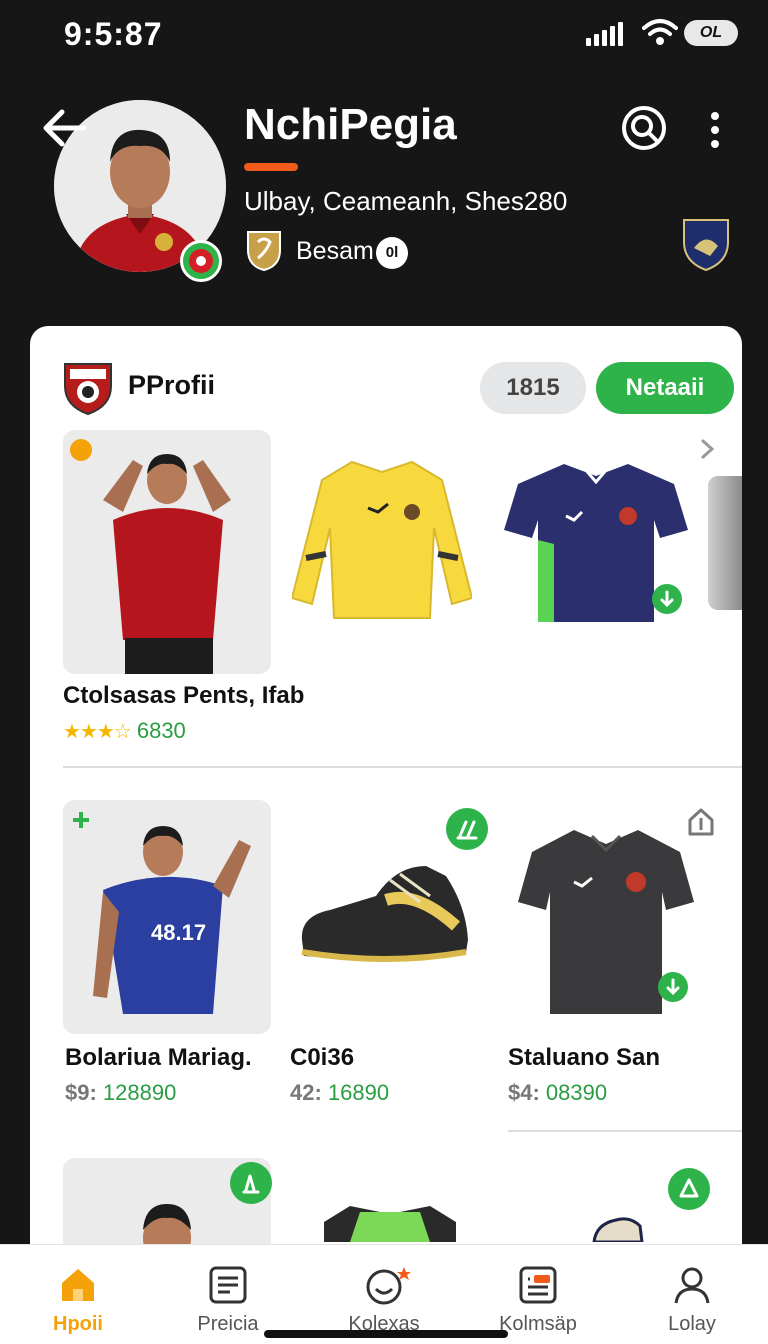  Describe the element at coordinates (388, 1286) in the screenshot. I see `smiley-icon` at that location.